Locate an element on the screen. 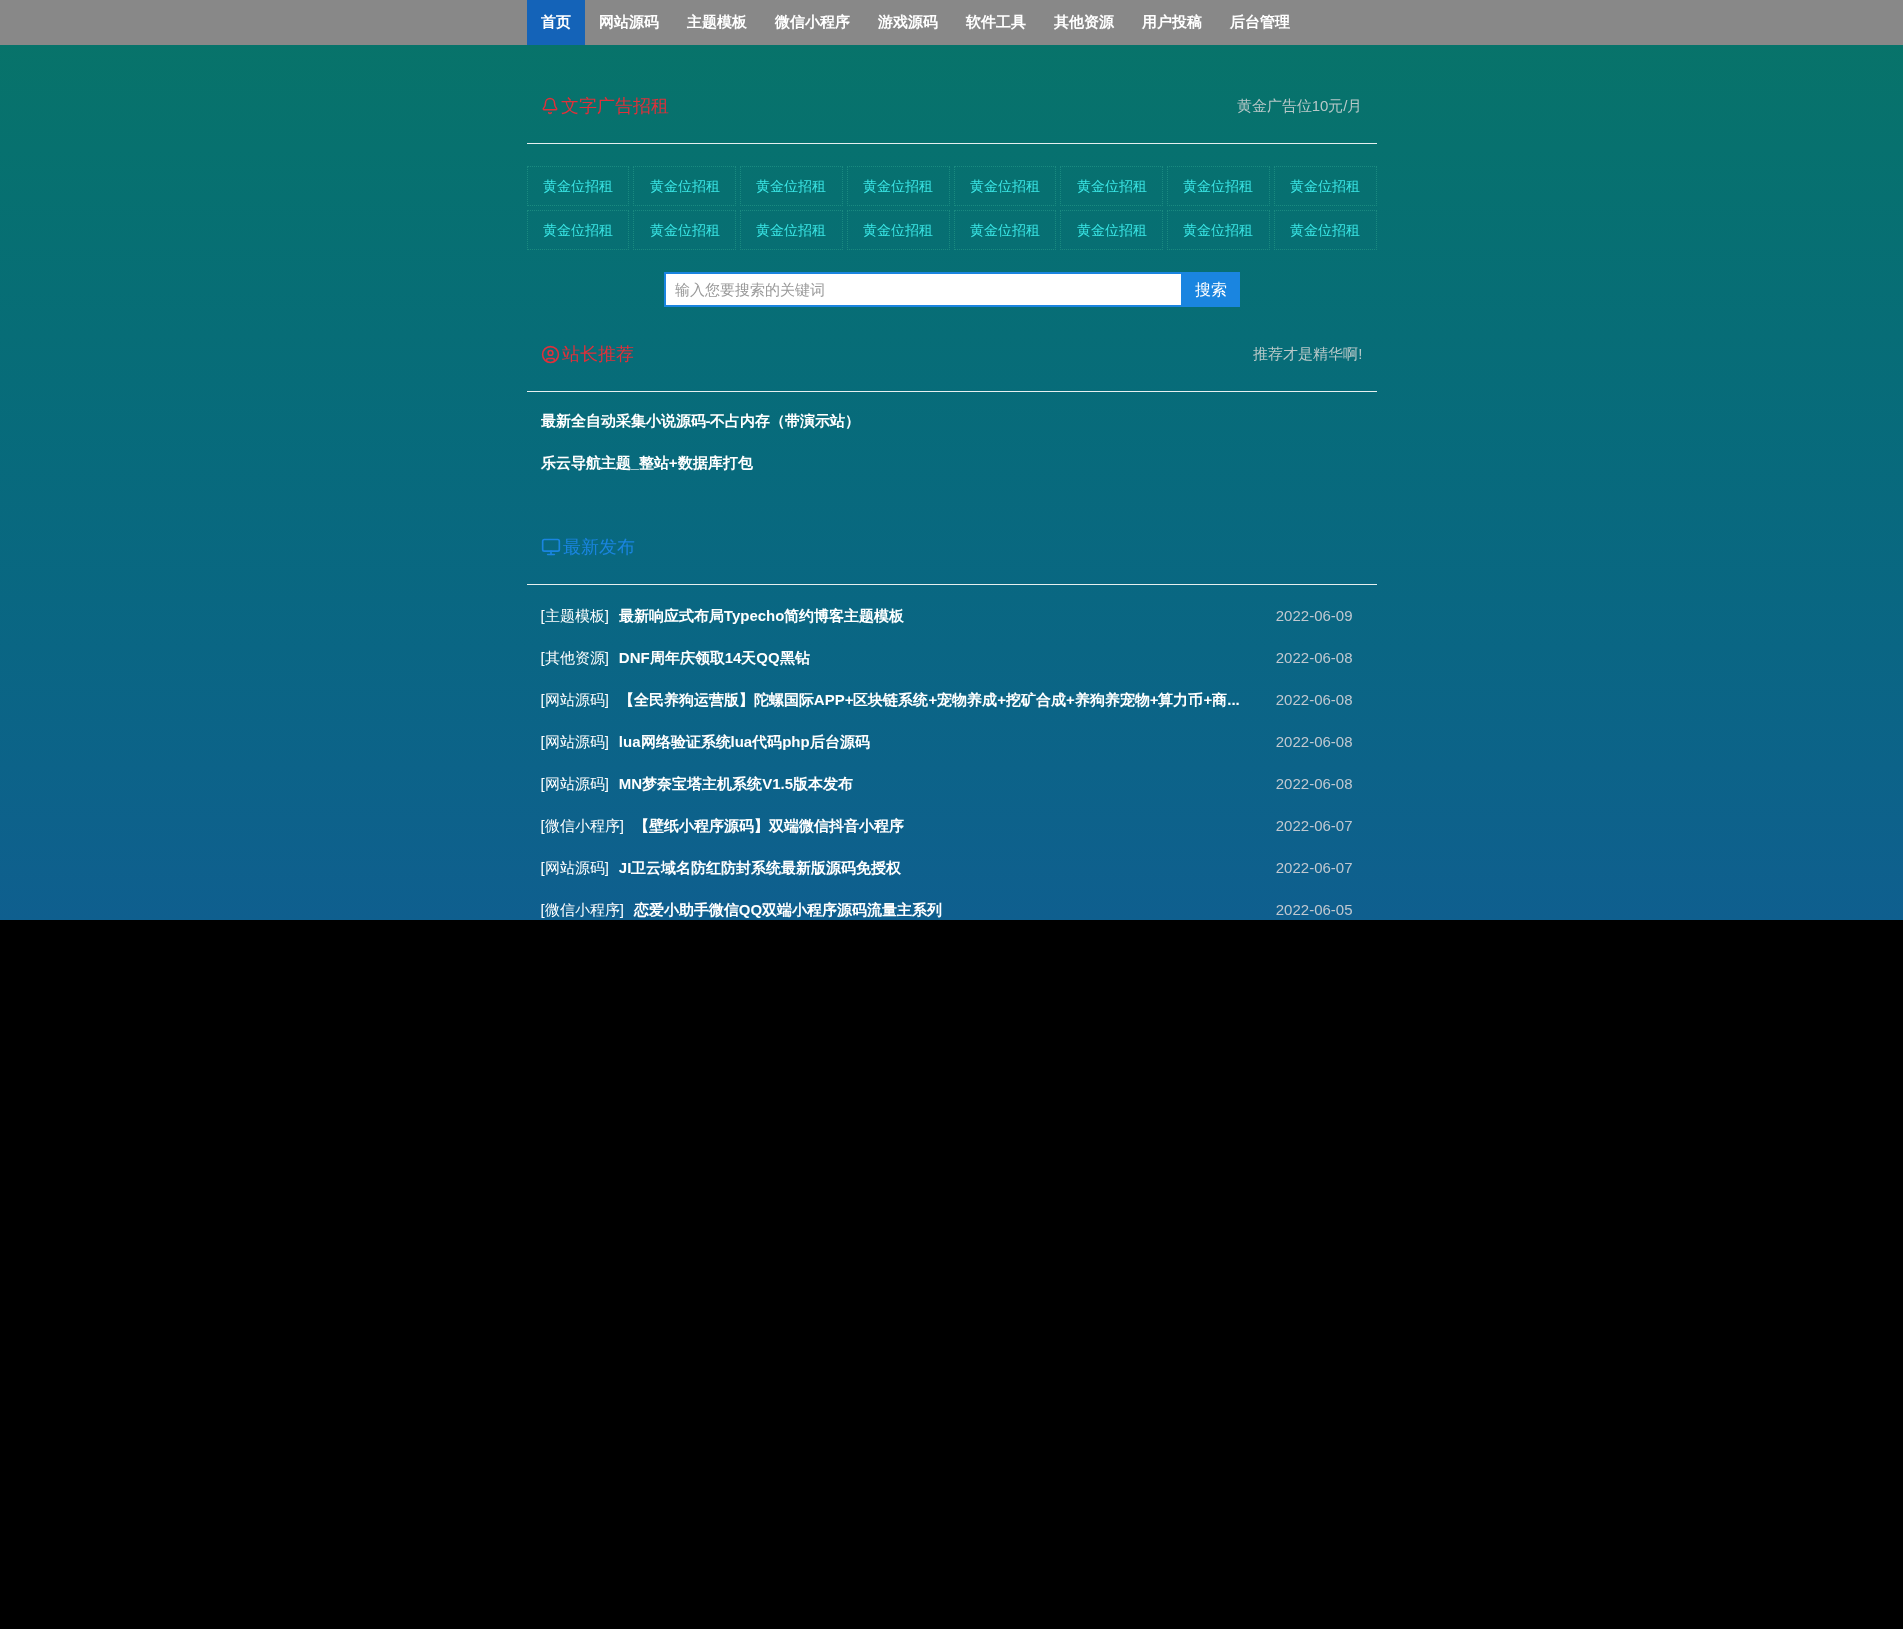  section-note: 黄金广告位10元/月 is located at coordinates (1299, 105).